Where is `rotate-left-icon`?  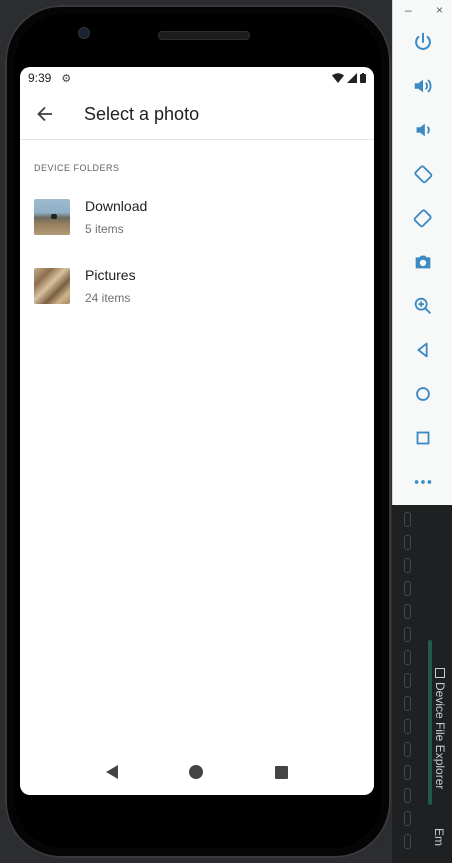 rotate-left-icon is located at coordinates (423, 174).